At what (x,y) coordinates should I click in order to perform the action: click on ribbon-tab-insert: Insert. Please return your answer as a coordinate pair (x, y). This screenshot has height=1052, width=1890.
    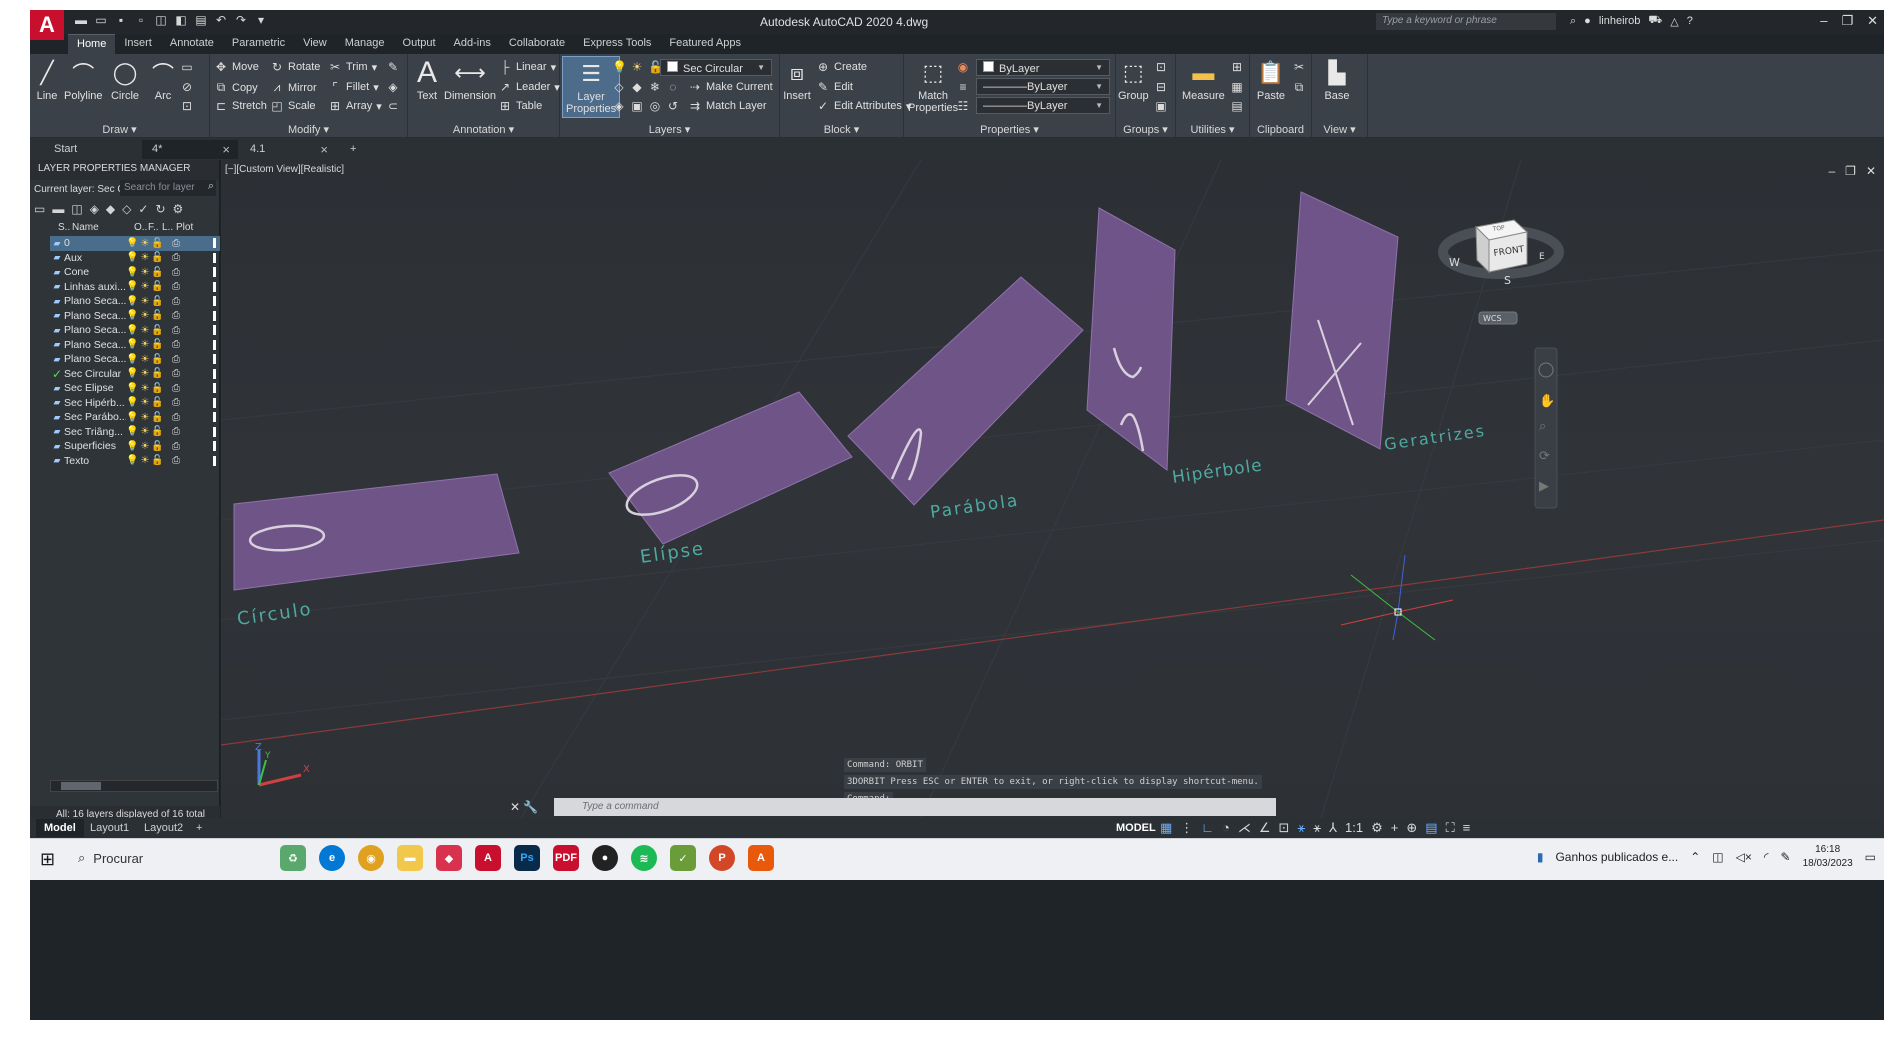
    Looking at the image, I should click on (138, 44).